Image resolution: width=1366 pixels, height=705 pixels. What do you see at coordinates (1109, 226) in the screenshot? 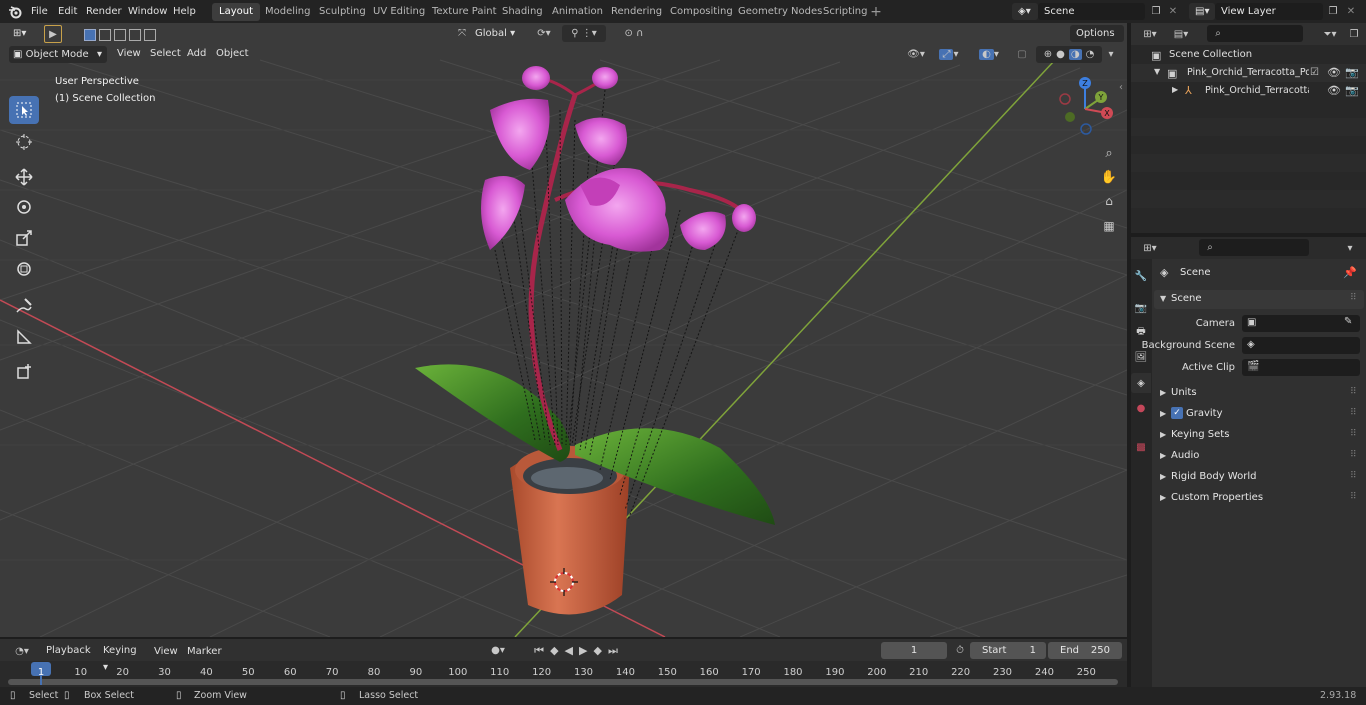
I see `grid-toggle-icon: ▦` at bounding box center [1109, 226].